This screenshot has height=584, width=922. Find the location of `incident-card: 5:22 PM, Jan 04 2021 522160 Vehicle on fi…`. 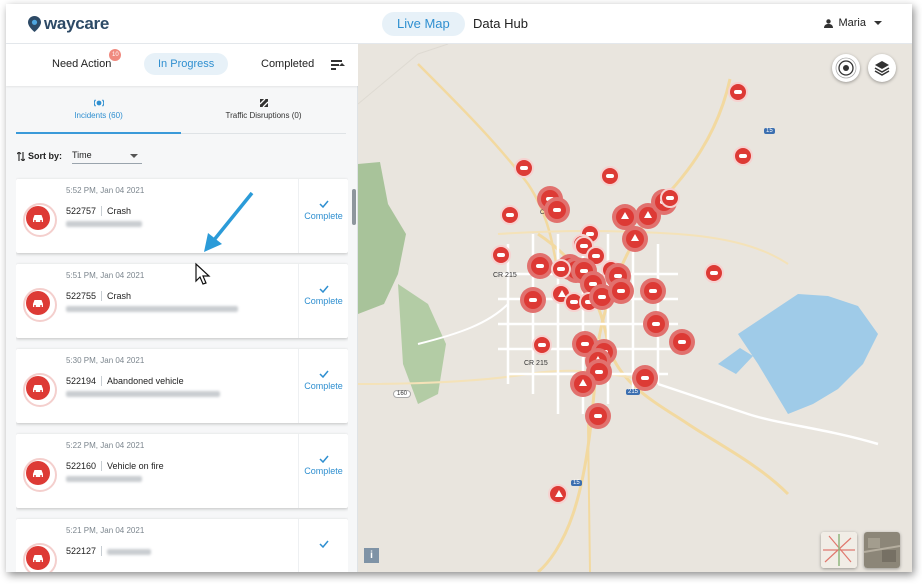

incident-card: 5:22 PM, Jan 04 2021 522160 Vehicle on fi… is located at coordinates (182, 471).